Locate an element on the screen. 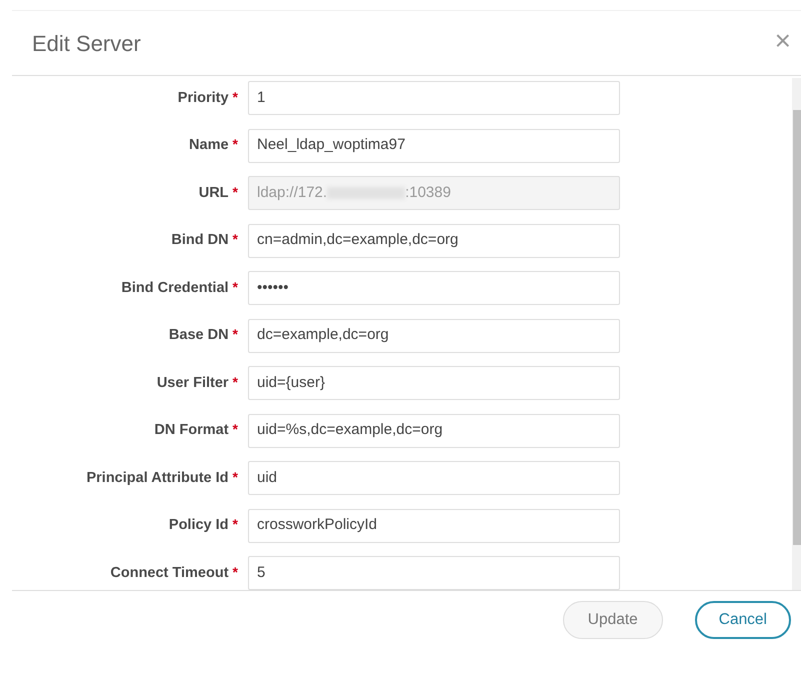  input-field: uid=%s,dc=example,dc=org is located at coordinates (434, 431).